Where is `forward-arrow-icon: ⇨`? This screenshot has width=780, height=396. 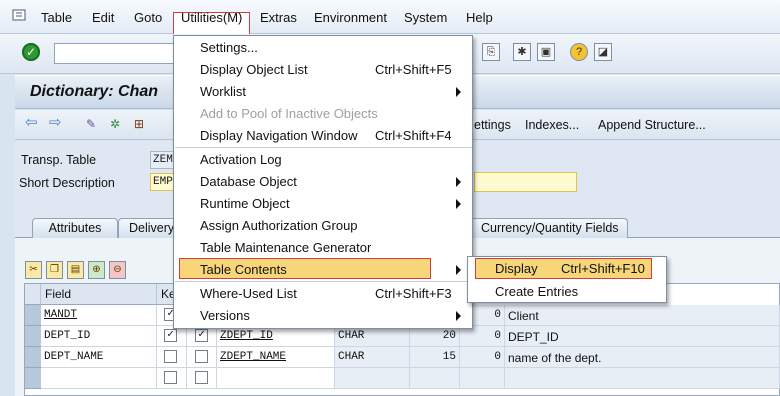
forward-arrow-icon: ⇨ is located at coordinates (57, 122).